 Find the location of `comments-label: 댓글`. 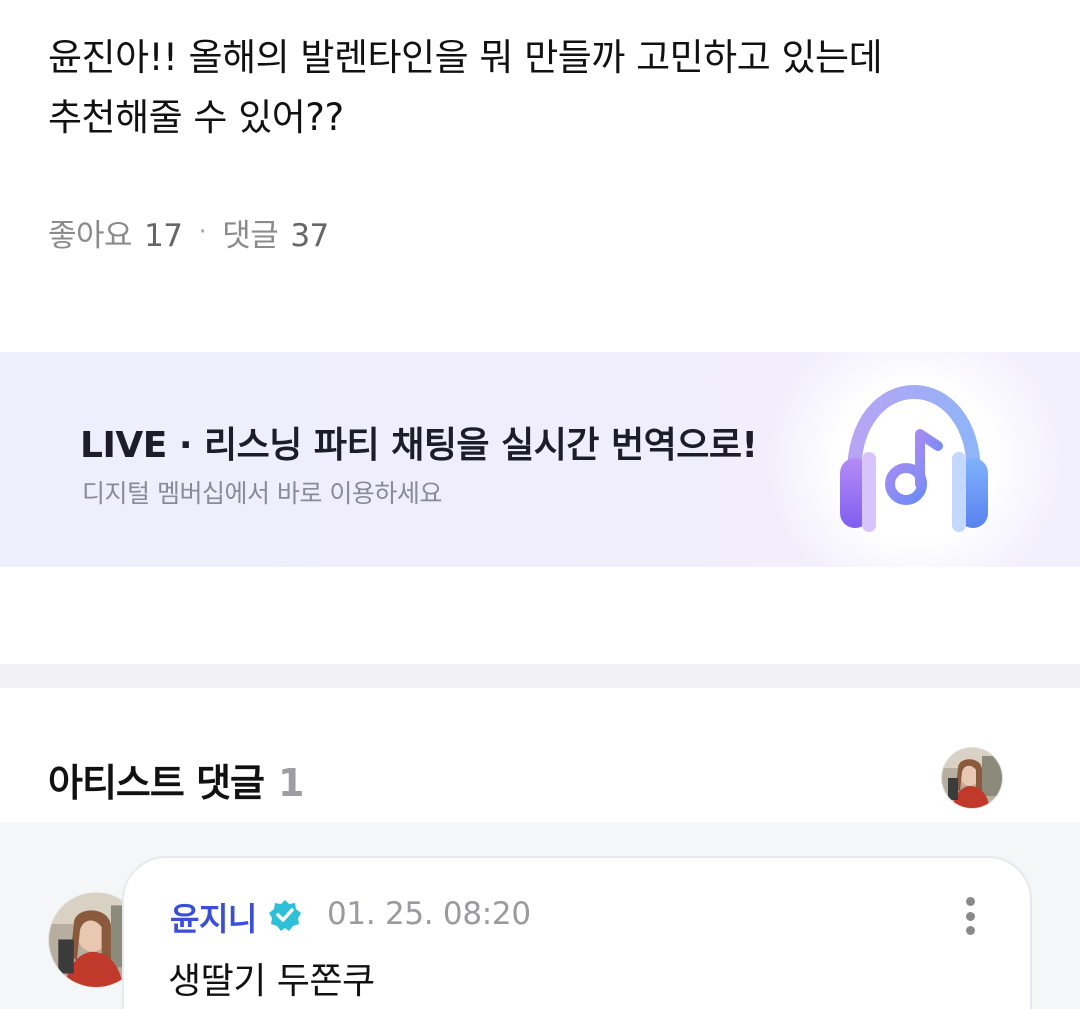

comments-label: 댓글 is located at coordinates (250, 235).